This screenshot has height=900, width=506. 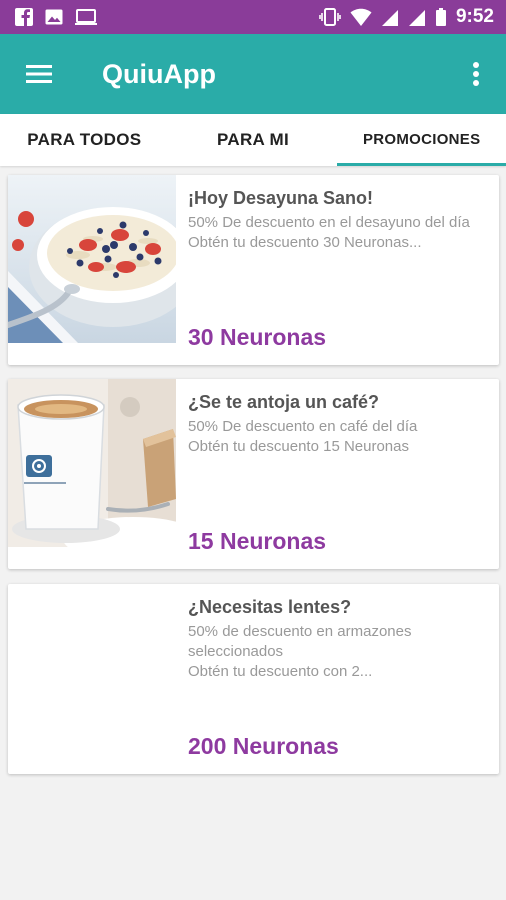 I want to click on promo-image-placeholder, so click(x=92, y=668).